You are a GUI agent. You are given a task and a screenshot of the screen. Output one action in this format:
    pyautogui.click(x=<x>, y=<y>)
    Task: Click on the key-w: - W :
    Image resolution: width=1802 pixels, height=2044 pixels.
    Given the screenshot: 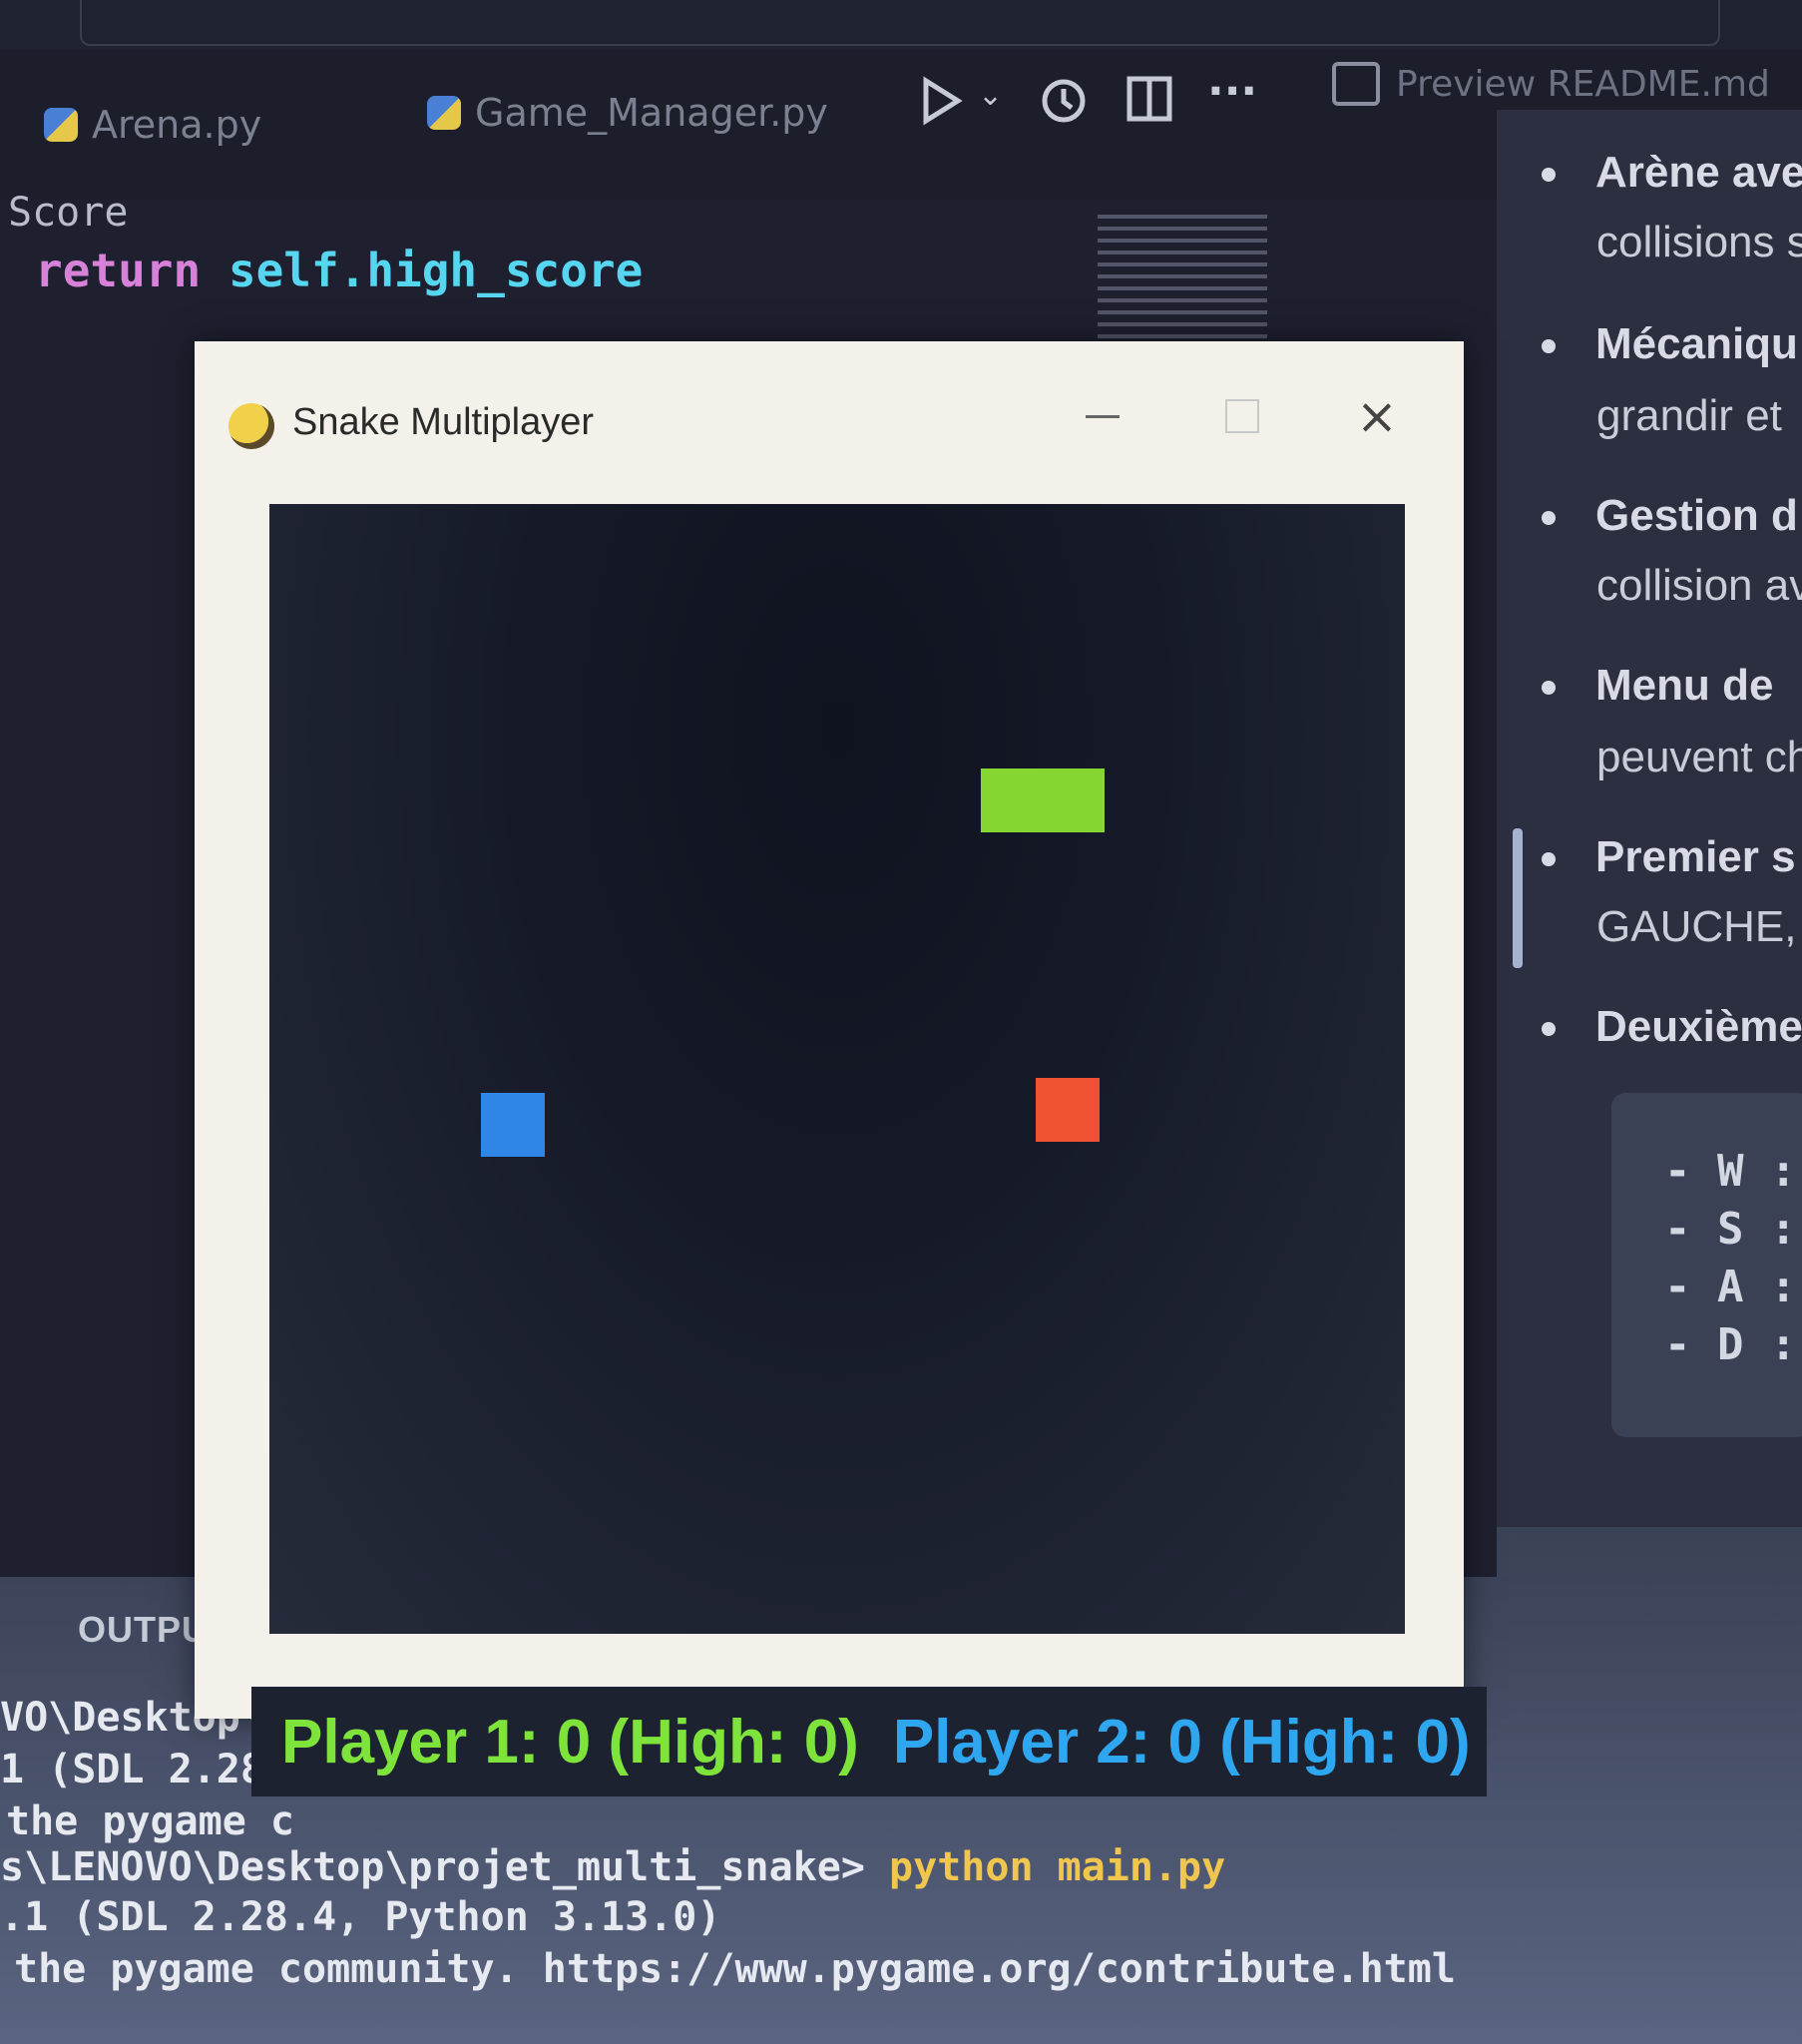 What is the action you would take?
    pyautogui.click(x=1730, y=1171)
    